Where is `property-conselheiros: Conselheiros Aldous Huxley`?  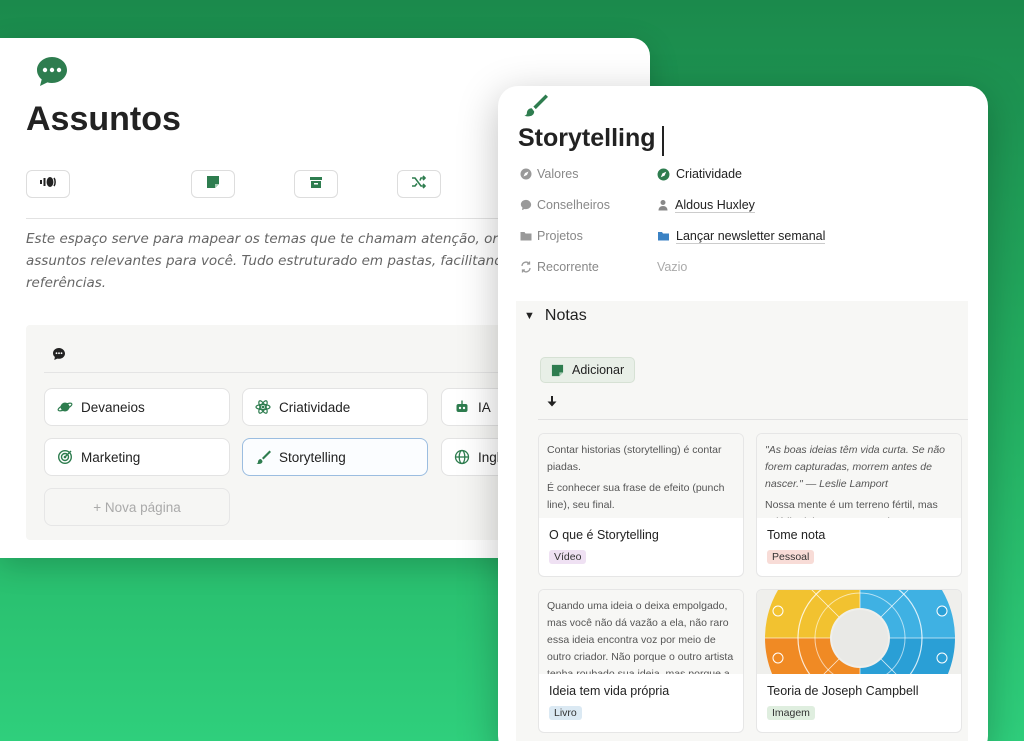 property-conselheiros: Conselheiros Aldous Huxley is located at coordinates (637, 205).